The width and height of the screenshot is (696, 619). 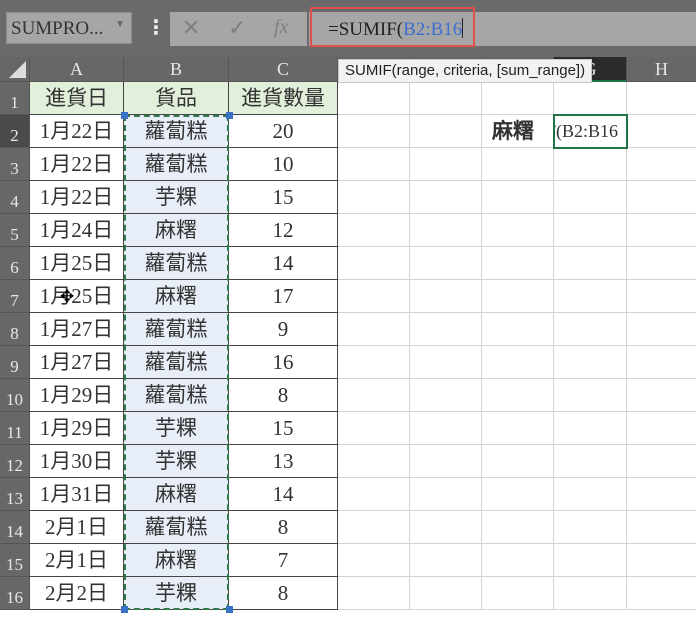 What do you see at coordinates (15, 164) in the screenshot?
I see `row-header-3: 3` at bounding box center [15, 164].